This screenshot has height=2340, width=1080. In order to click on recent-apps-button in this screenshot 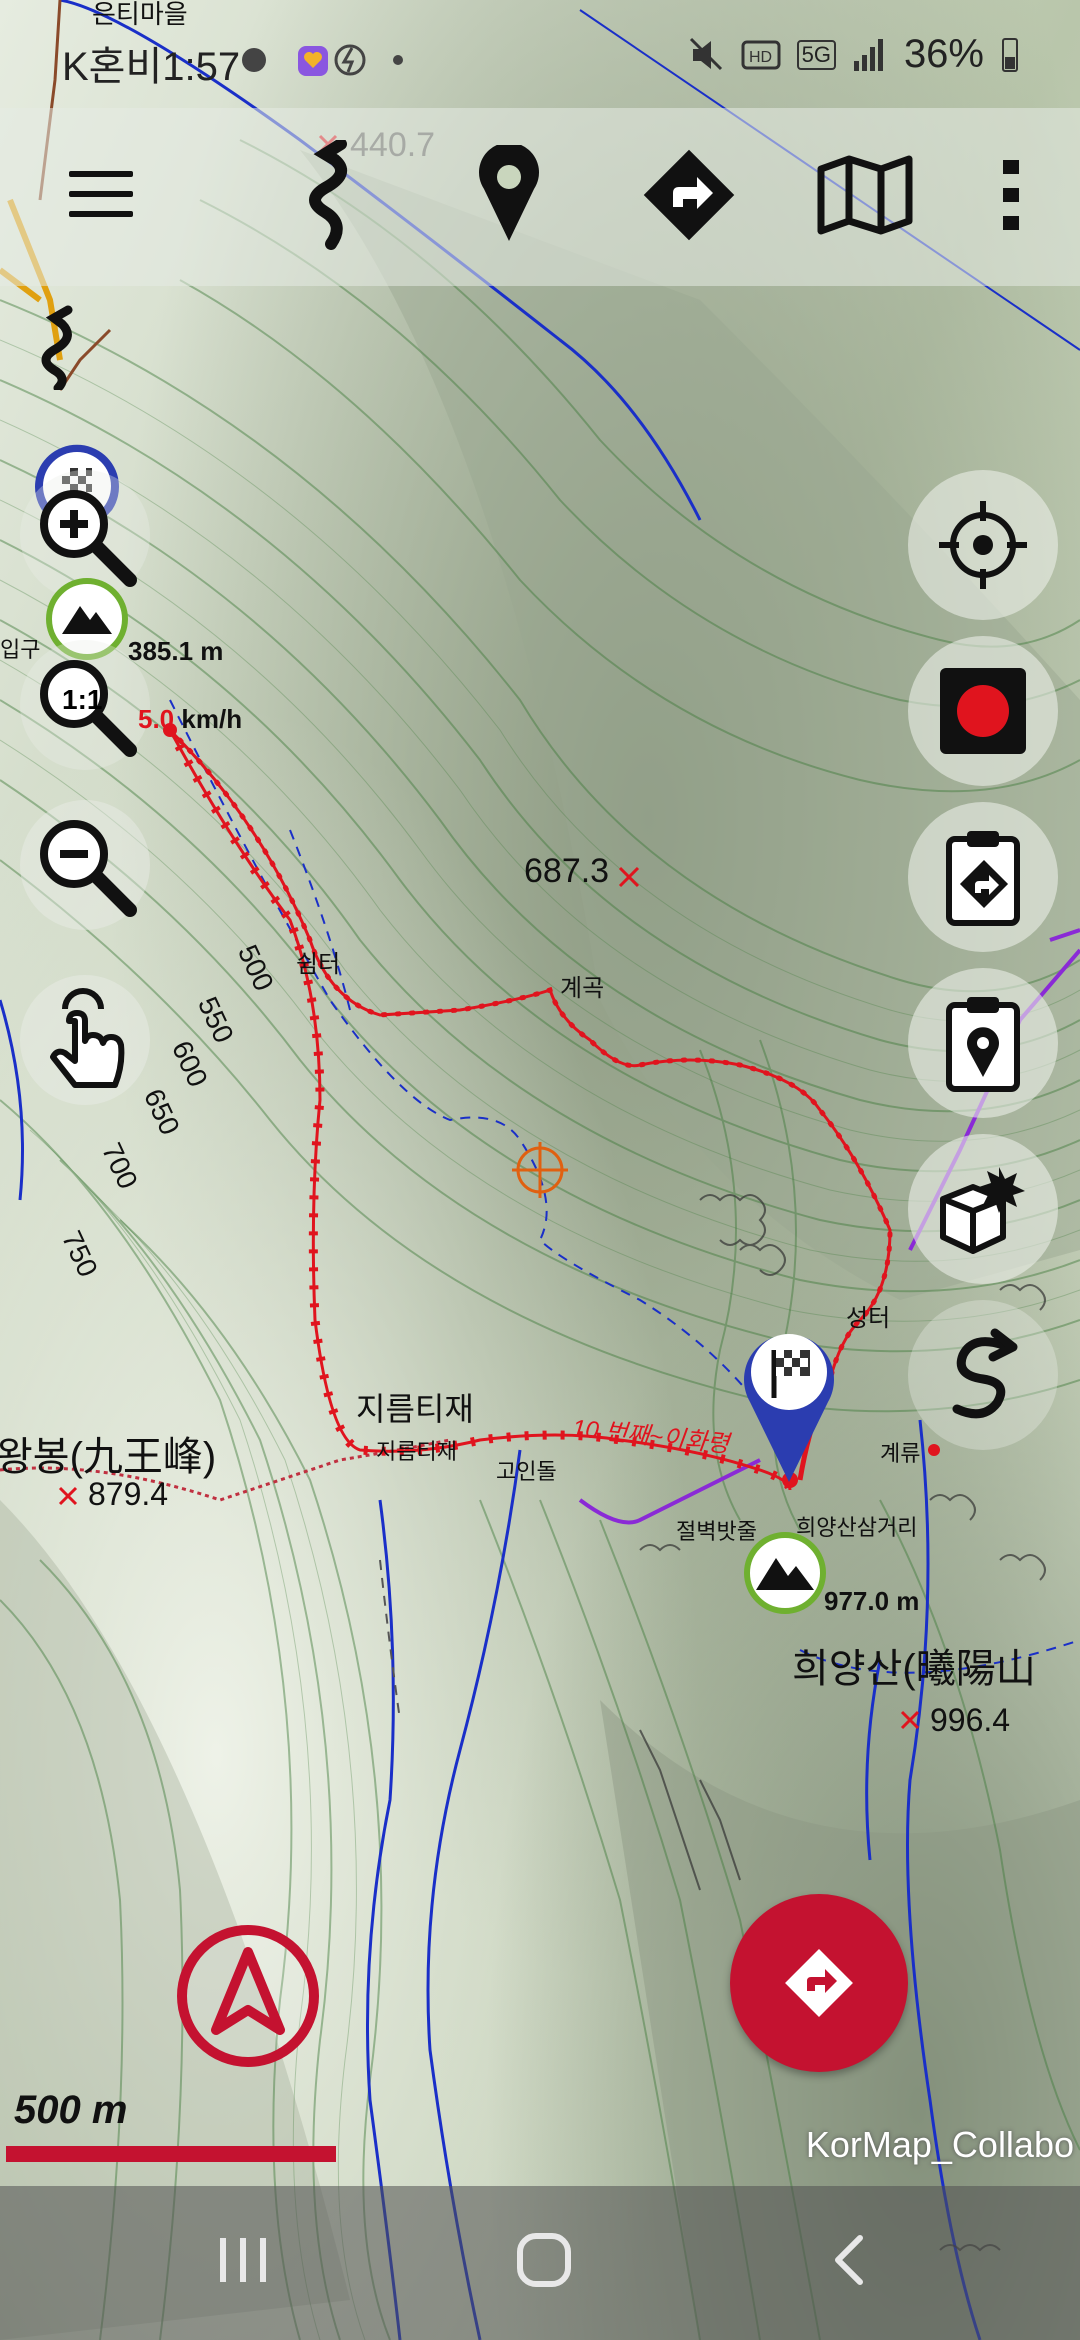, I will do `click(244, 2260)`.